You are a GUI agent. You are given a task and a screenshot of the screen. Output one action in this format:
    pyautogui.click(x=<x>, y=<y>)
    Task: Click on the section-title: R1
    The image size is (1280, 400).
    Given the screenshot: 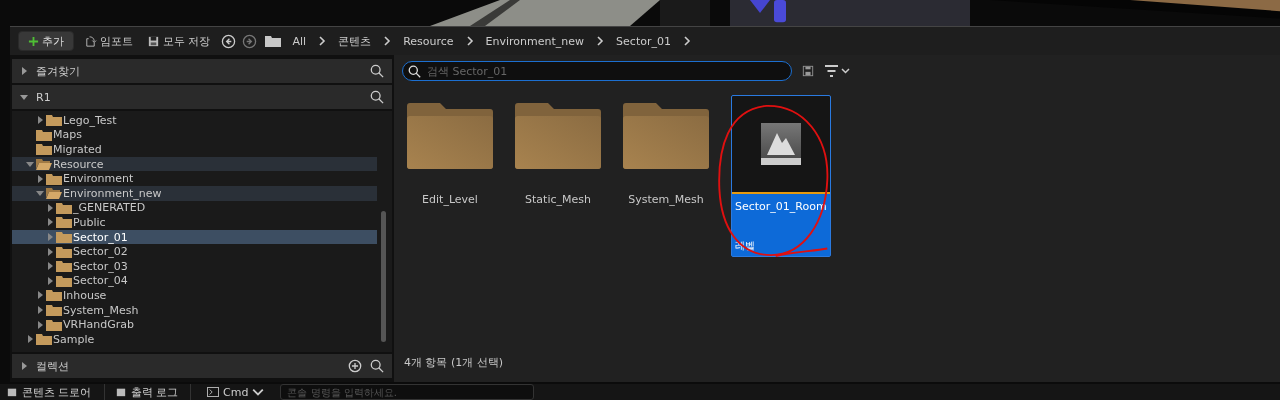 What is the action you would take?
    pyautogui.click(x=44, y=97)
    